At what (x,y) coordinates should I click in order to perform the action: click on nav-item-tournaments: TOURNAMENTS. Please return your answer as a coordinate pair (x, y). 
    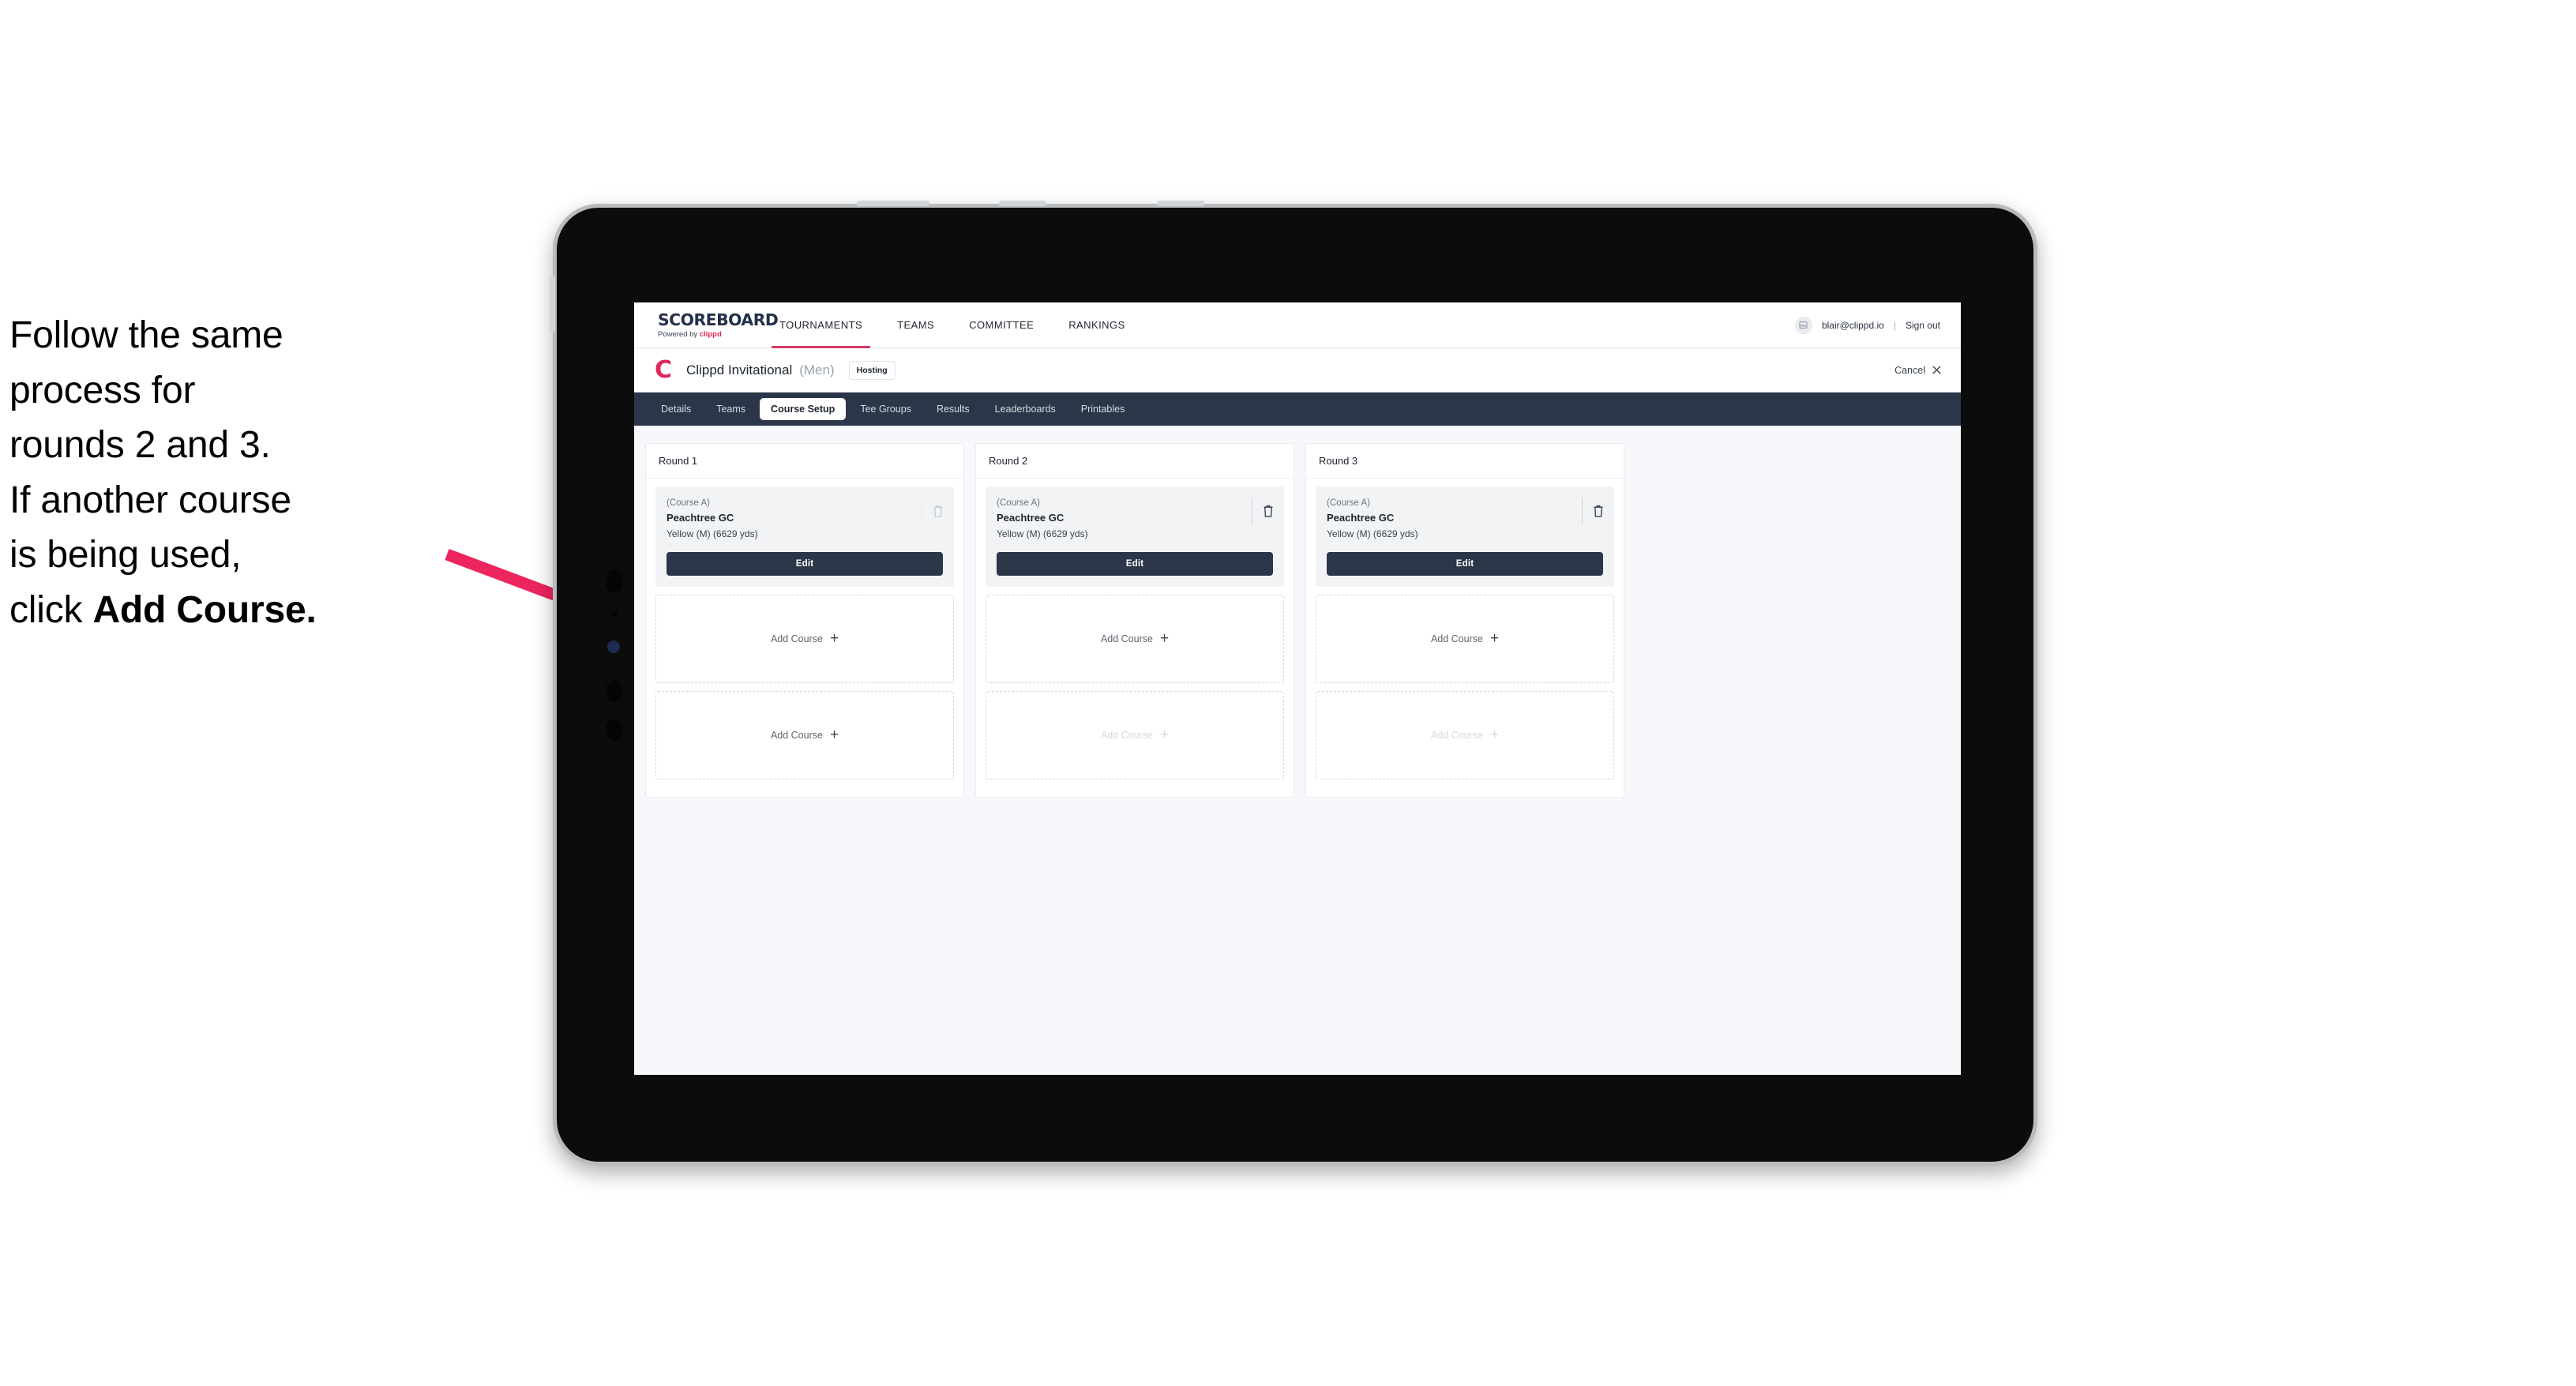
    Looking at the image, I should click on (821, 325).